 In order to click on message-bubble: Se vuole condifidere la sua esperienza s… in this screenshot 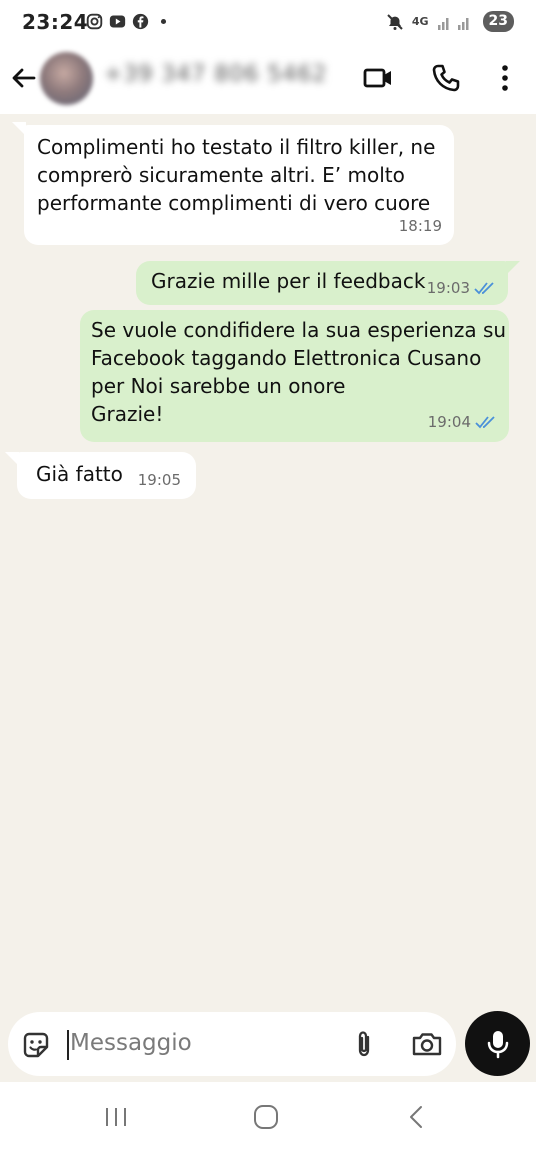, I will do `click(294, 376)`.